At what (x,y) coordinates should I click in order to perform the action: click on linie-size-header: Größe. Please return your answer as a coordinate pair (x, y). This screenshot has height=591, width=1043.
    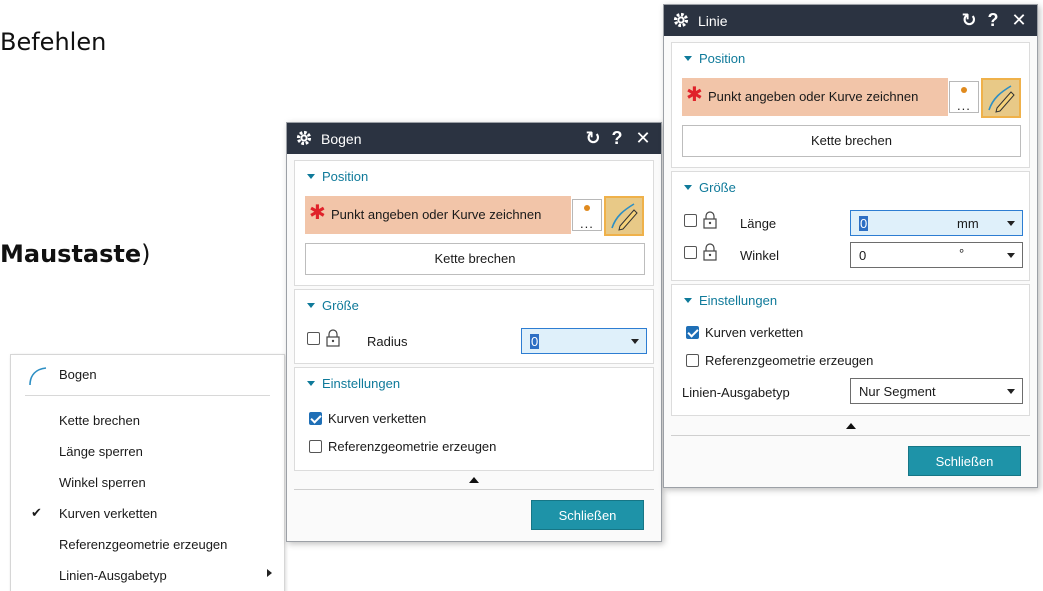
    Looking at the image, I should click on (710, 187).